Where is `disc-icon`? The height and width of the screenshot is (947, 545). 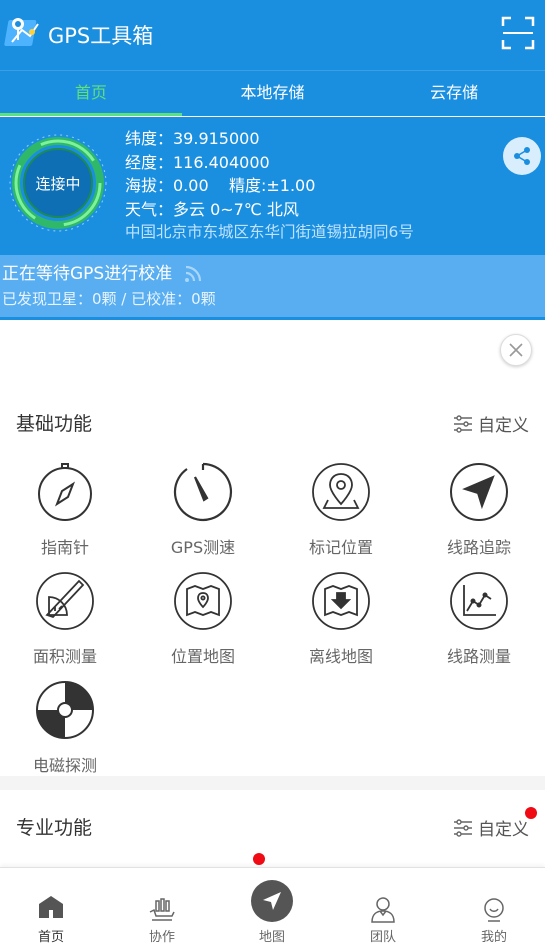
disc-icon is located at coordinates (65, 710).